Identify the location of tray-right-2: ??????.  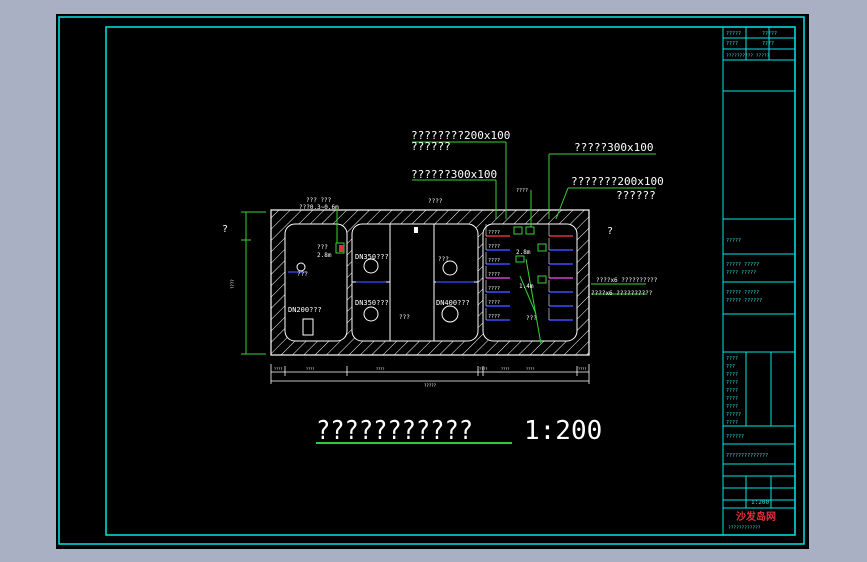
(636, 195).